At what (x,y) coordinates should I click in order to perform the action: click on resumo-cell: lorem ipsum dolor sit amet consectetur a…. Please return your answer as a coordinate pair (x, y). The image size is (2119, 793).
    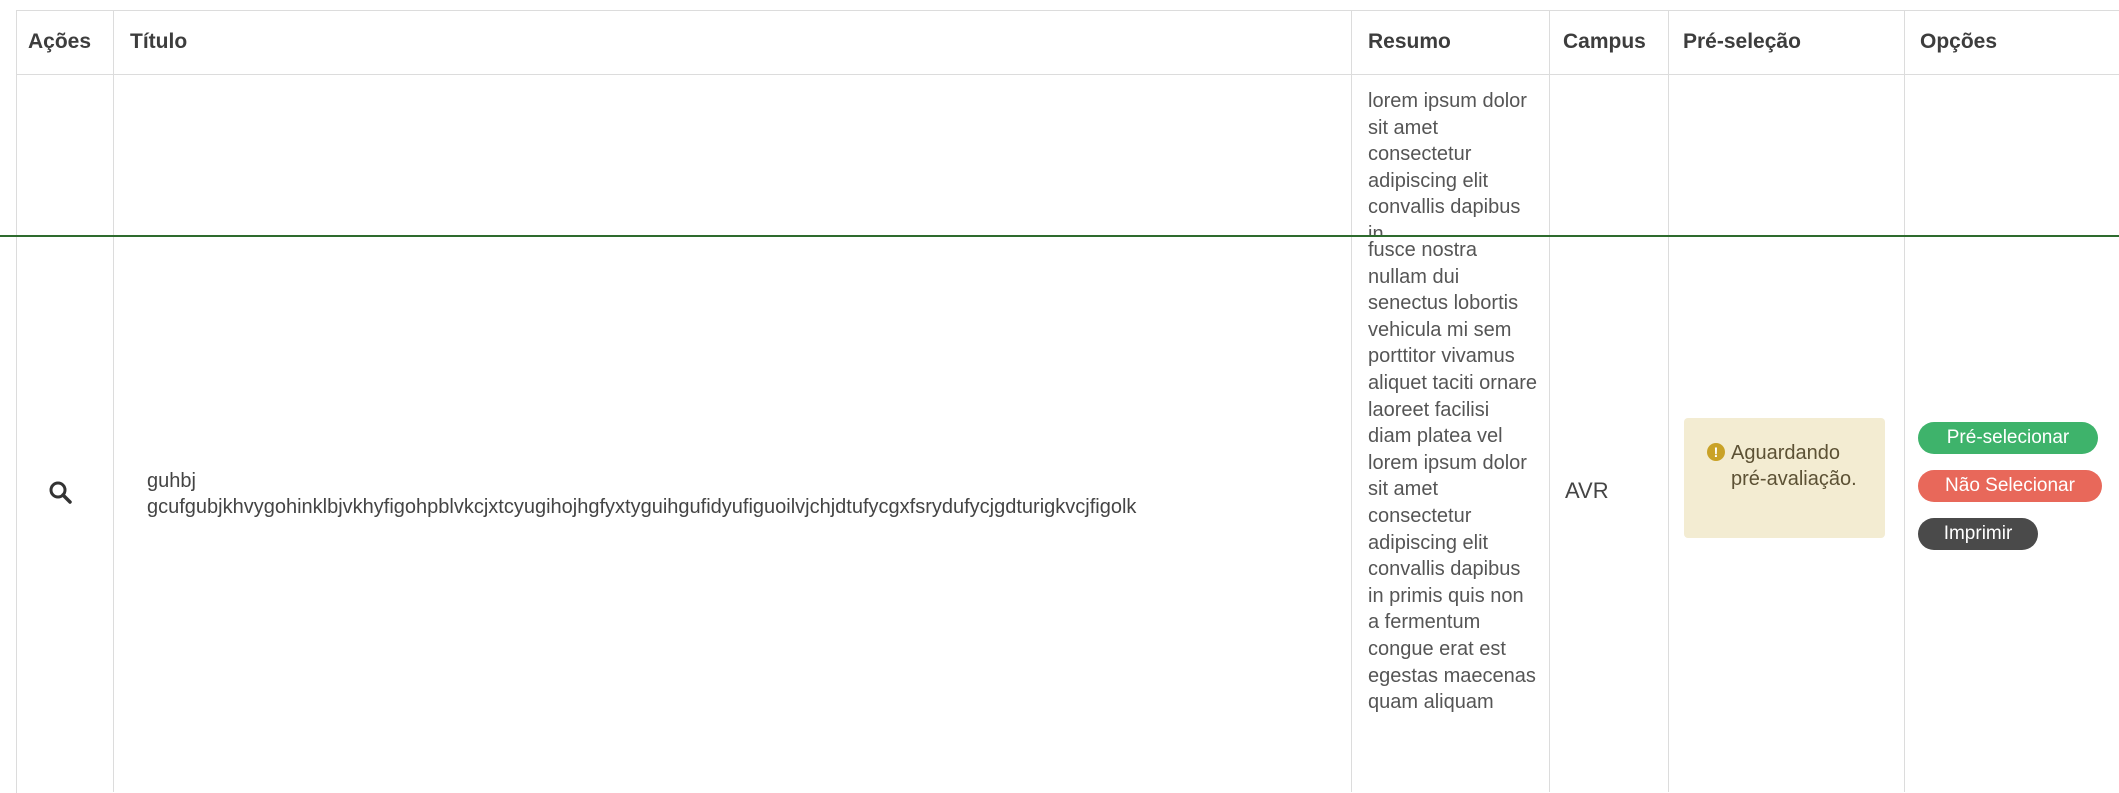
    Looking at the image, I should click on (1447, 162).